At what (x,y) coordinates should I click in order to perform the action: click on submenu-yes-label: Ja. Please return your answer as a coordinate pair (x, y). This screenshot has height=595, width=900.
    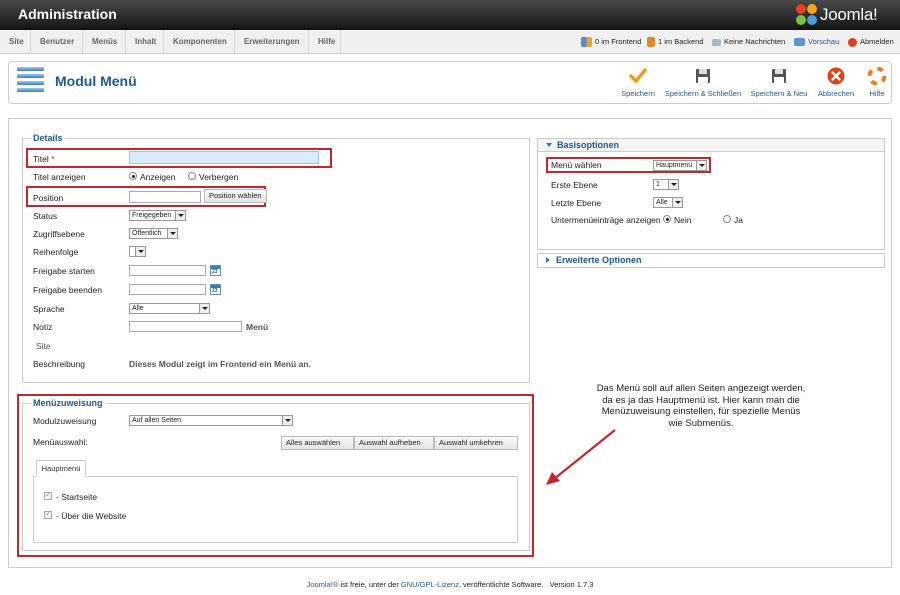
    Looking at the image, I should click on (738, 220).